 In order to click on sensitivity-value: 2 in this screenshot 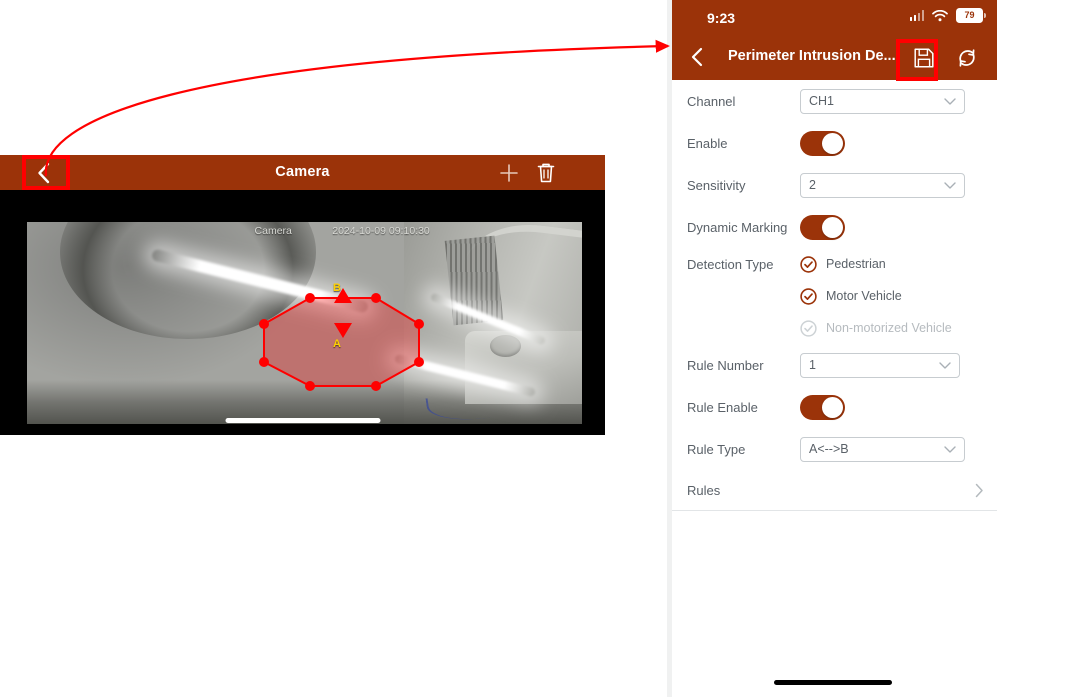, I will do `click(812, 185)`.